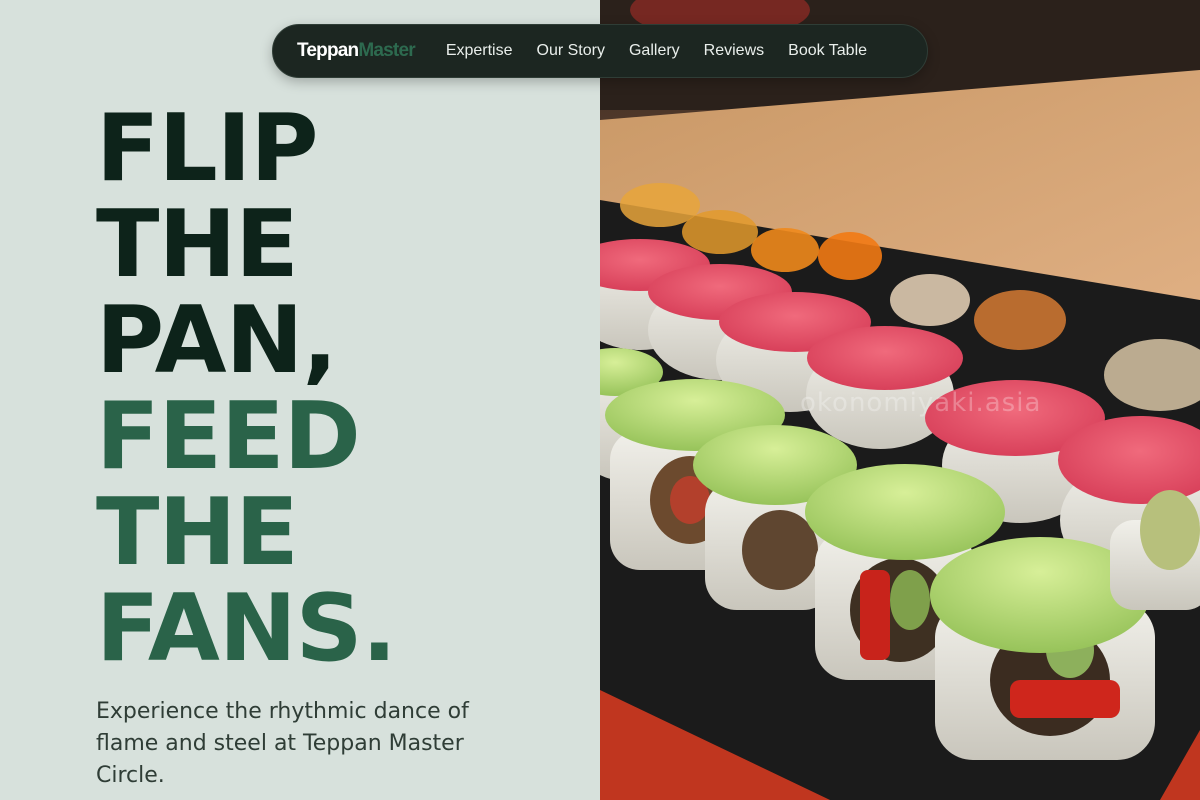 Image resolution: width=1200 pixels, height=800 pixels. Describe the element at coordinates (246, 628) in the screenshot. I see `headline-line-6: FANS.` at that location.